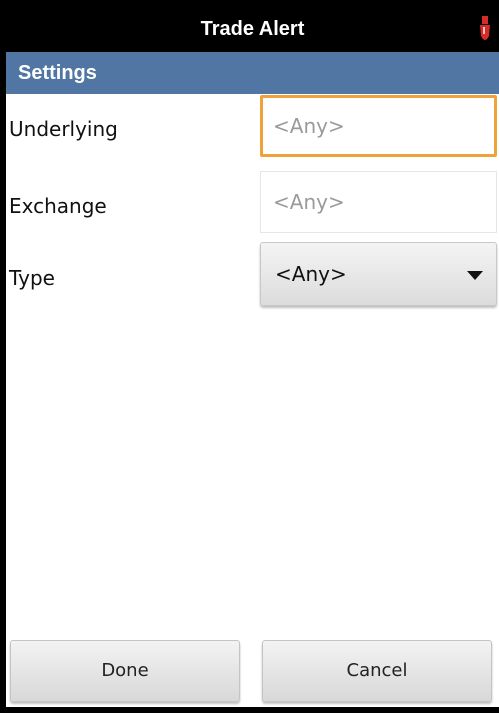 The width and height of the screenshot is (499, 713). I want to click on underlying-input: <Any>, so click(378, 126).